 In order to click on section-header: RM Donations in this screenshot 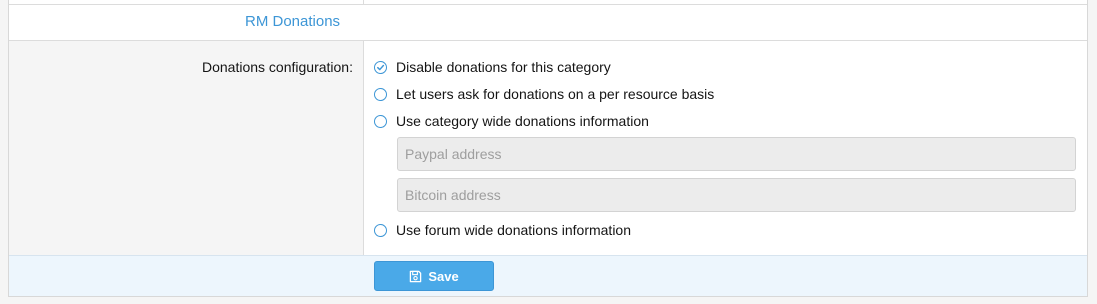, I will do `click(548, 23)`.